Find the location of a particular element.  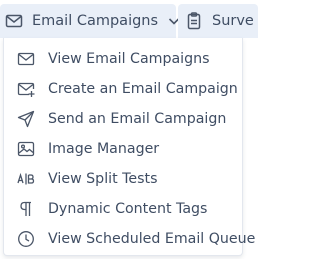

menu-item-image-manager: Image Manager is located at coordinates (123, 149).